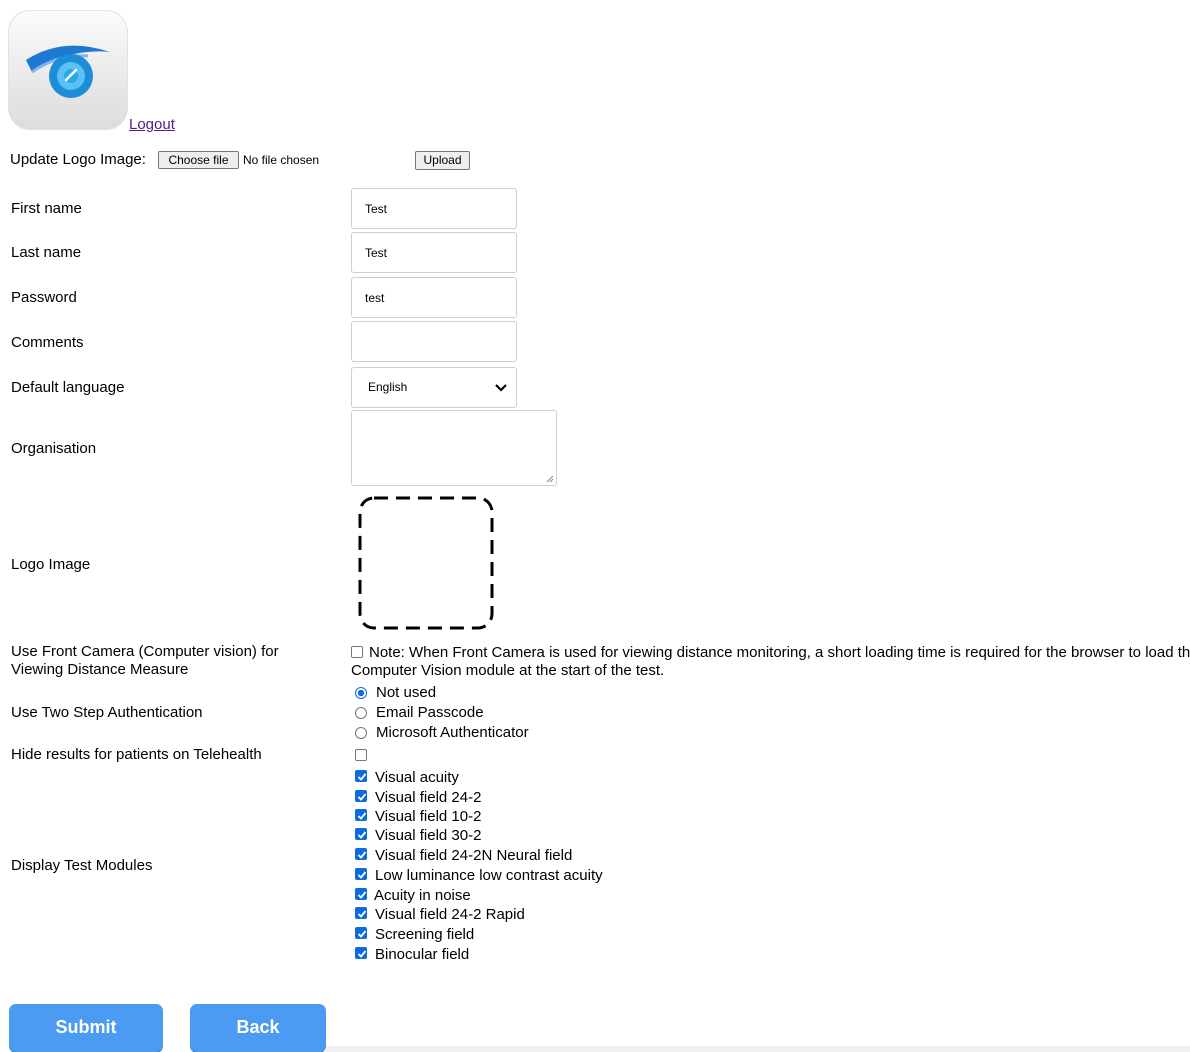  Describe the element at coordinates (452, 732) in the screenshot. I see `two-step-option-label: Microsoft Authenticator` at that location.